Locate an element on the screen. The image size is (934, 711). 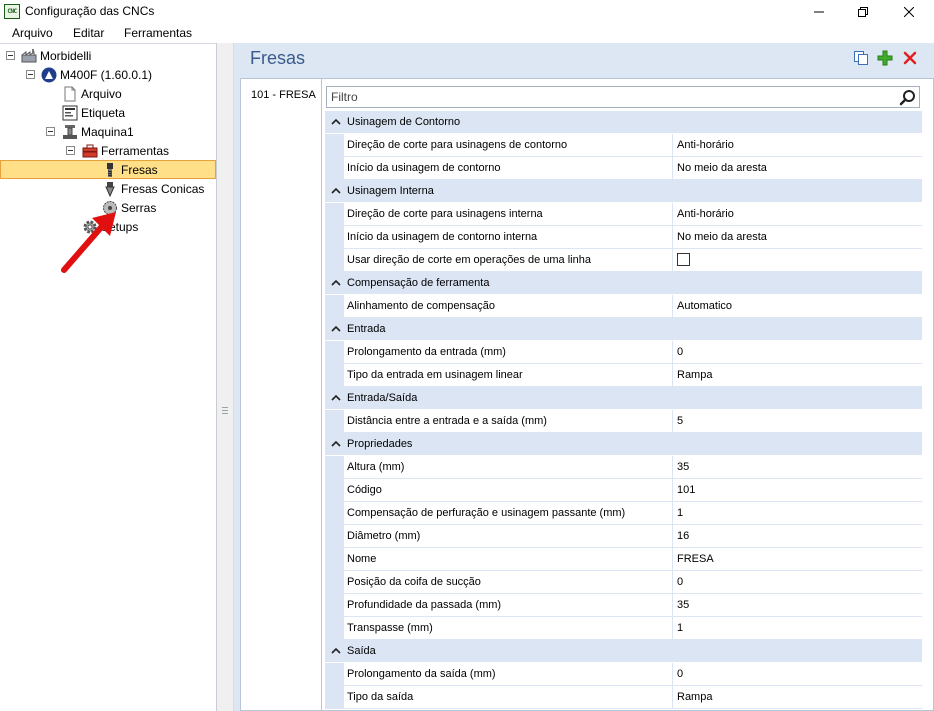
document-icon is located at coordinates (70, 94).